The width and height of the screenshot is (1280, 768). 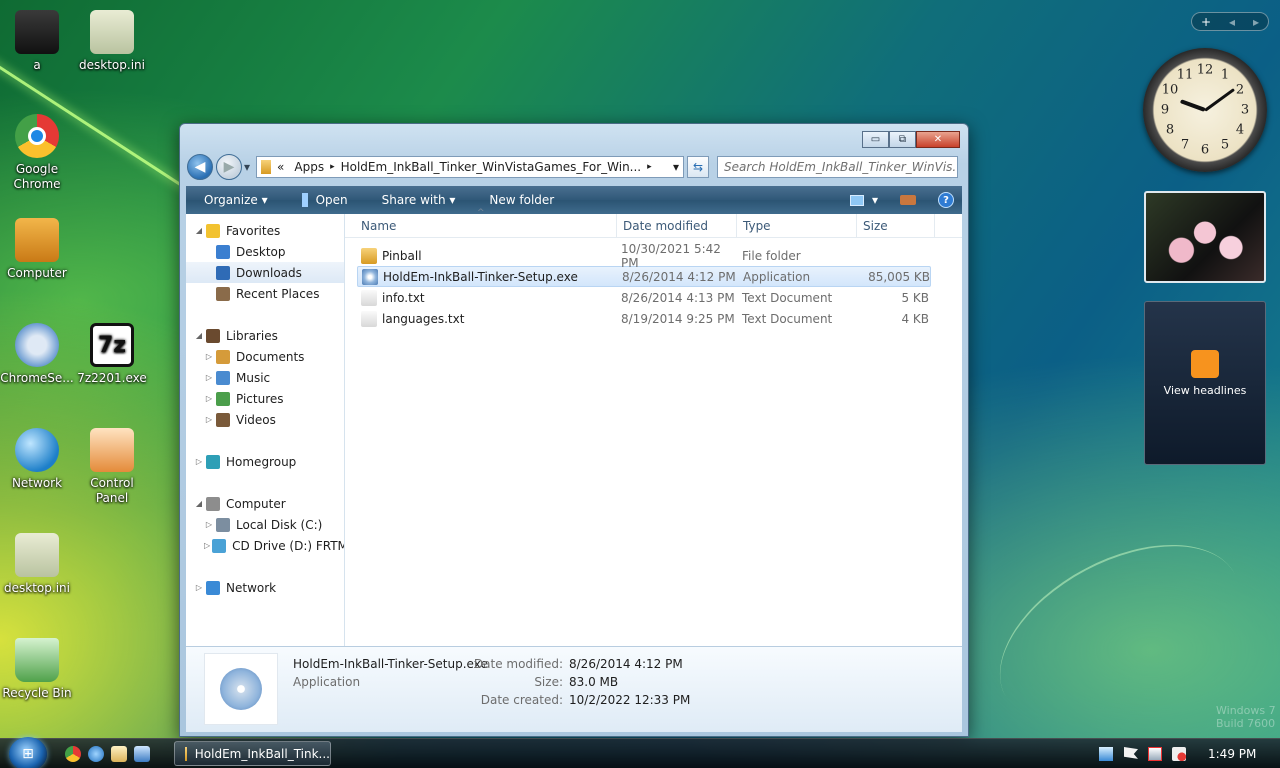 I want to click on nav-item-recent-places: Recent Places, so click(x=265, y=293).